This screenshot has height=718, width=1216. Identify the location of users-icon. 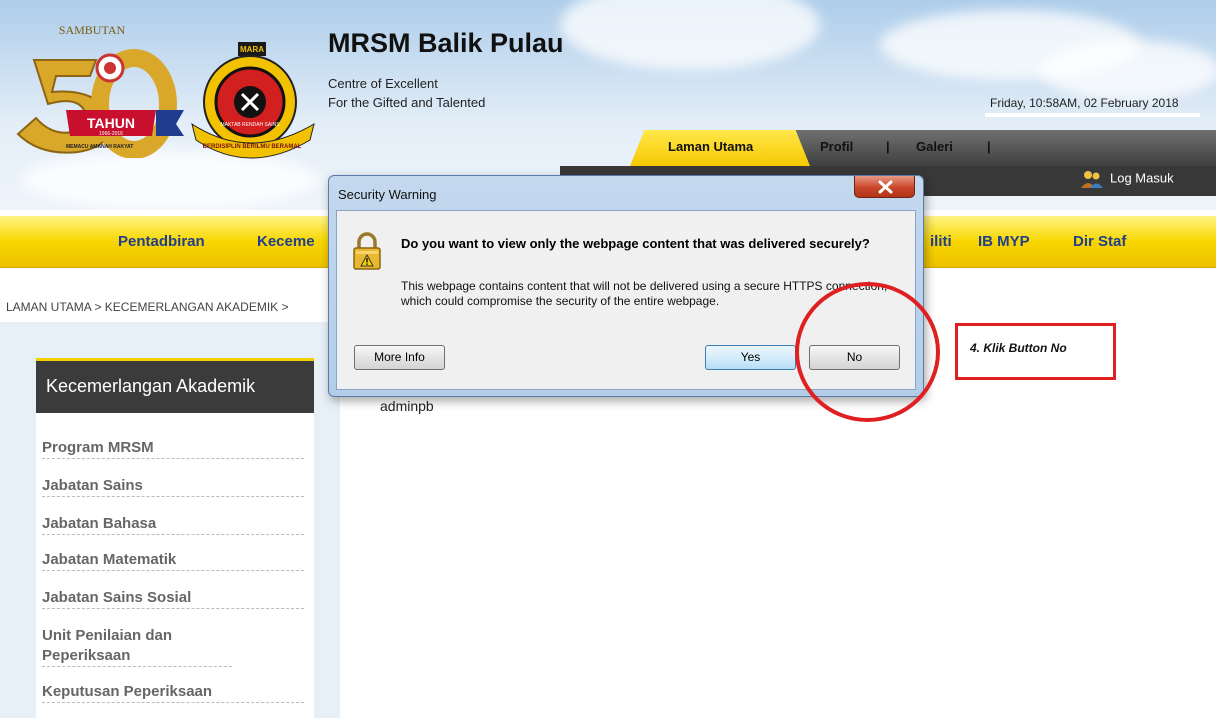
(1092, 179).